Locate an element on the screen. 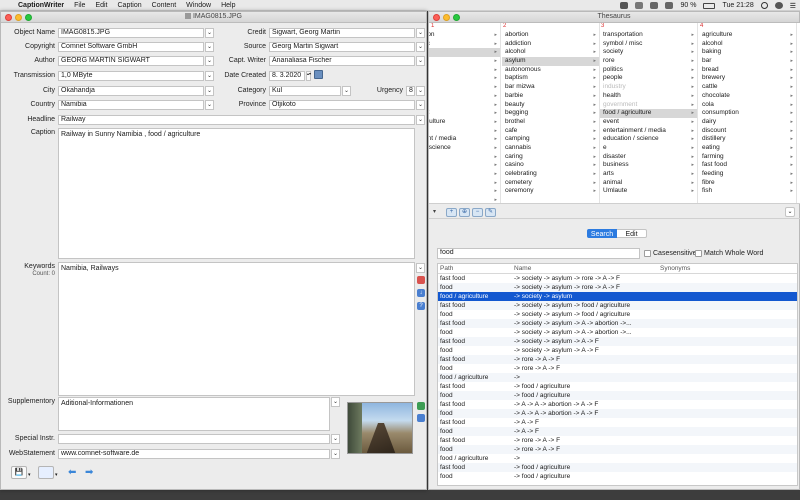  browser-item: politics ▸ is located at coordinates (648, 70).